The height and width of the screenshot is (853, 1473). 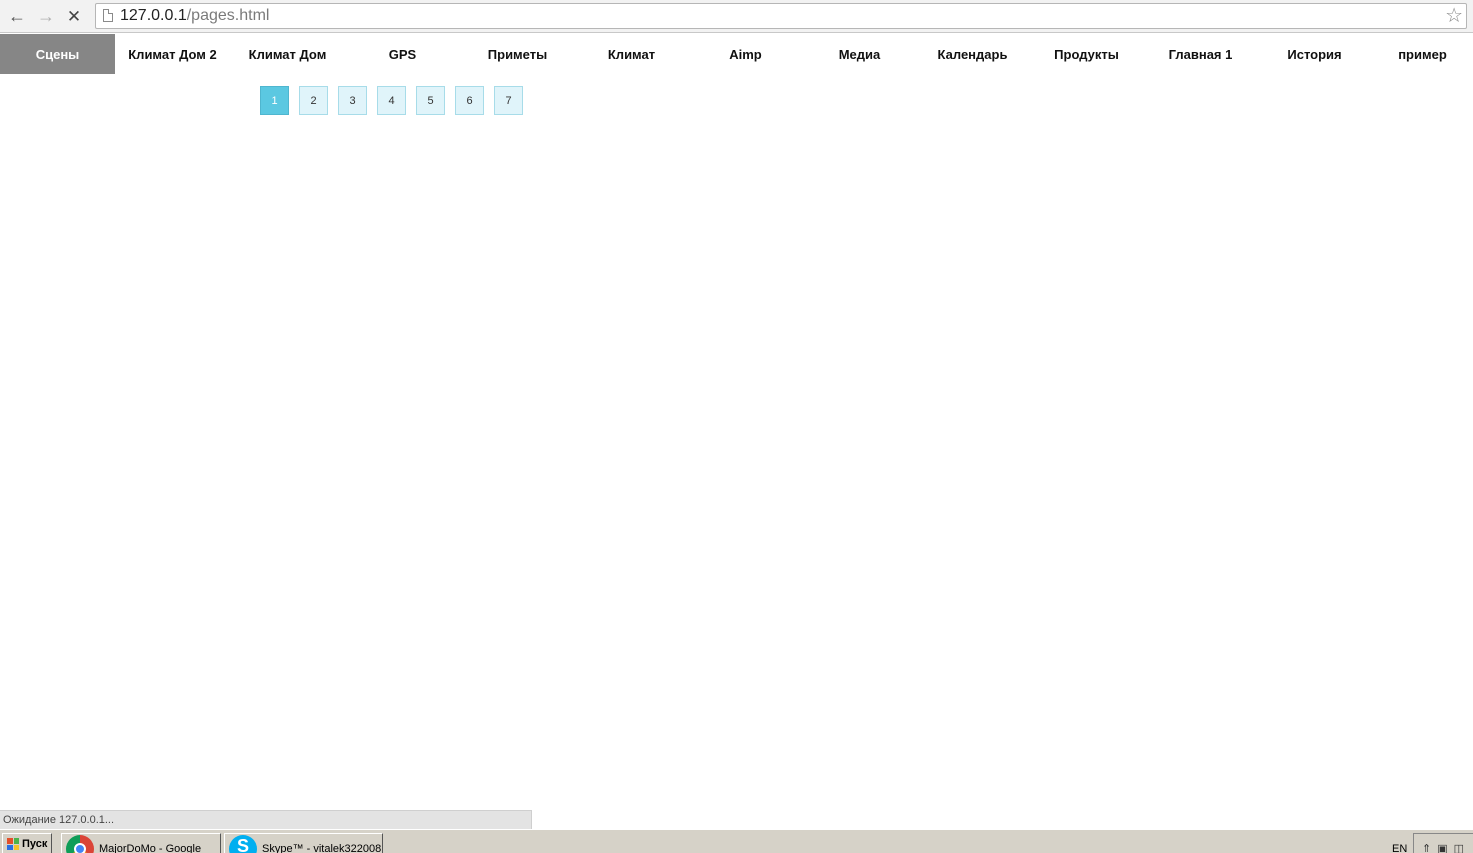 What do you see at coordinates (1422, 54) in the screenshot?
I see `nav-item-example: пример` at bounding box center [1422, 54].